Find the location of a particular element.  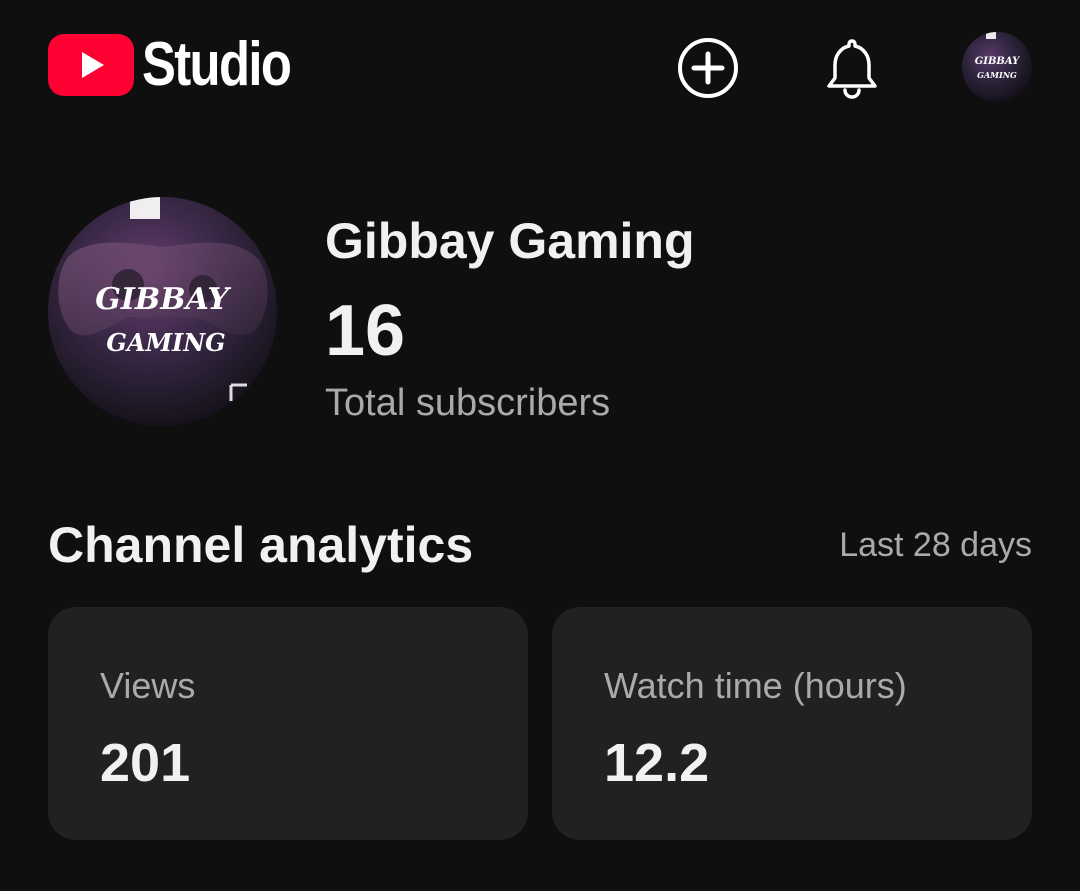

watch-time-label: Watch time (hours) is located at coordinates (755, 685).